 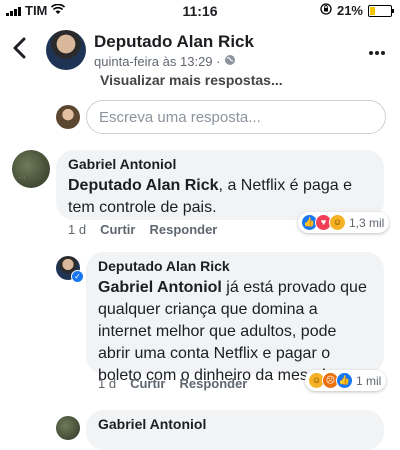 What do you see at coordinates (142, 229) in the screenshot?
I see `comment-actions: 1 d Curtir Responder` at bounding box center [142, 229].